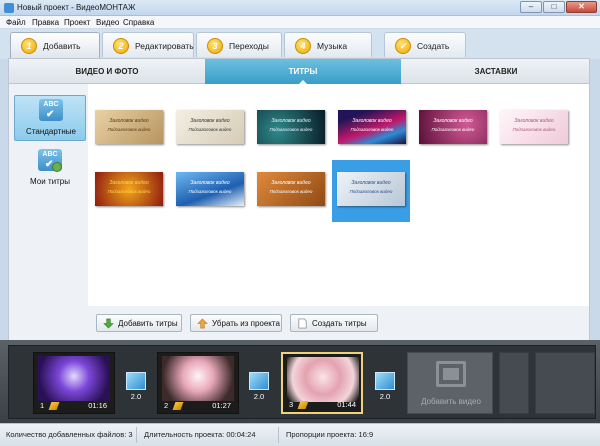 This screenshot has height=446, width=600. Describe the element at coordinates (57, 167) in the screenshot. I see `user-icon` at that location.